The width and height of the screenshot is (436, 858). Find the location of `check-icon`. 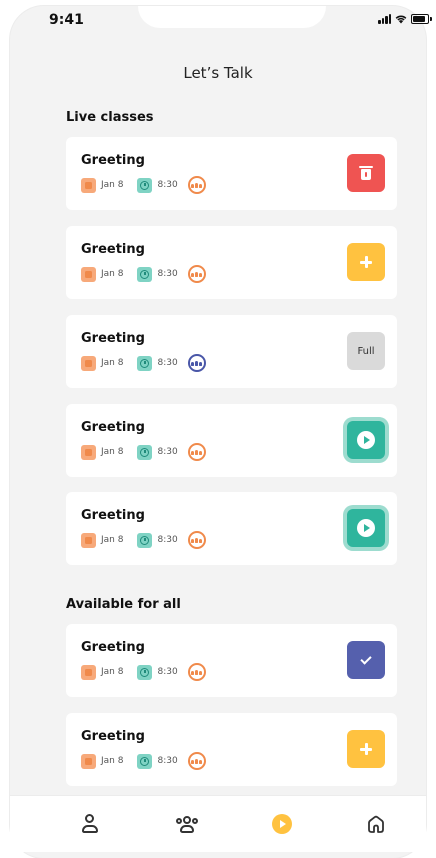

check-icon is located at coordinates (366, 658).